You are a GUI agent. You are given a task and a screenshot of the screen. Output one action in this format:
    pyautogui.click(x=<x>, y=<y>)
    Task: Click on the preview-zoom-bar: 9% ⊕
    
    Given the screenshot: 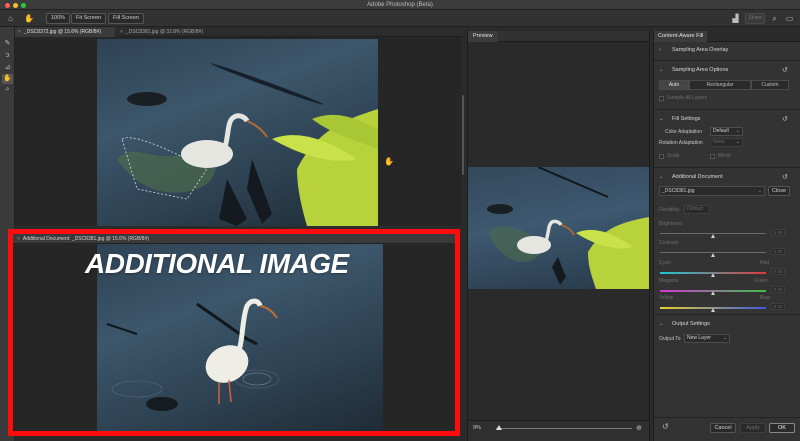 What is the action you would take?
    pyautogui.click(x=558, y=430)
    